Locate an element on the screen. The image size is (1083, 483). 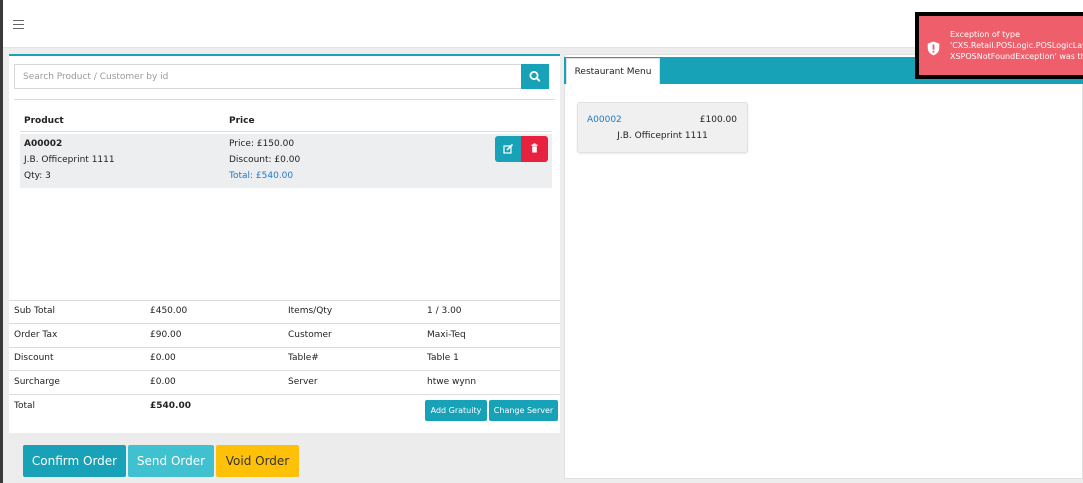
tab-restaurant-menu: Restaurant Menu is located at coordinates (613, 71).